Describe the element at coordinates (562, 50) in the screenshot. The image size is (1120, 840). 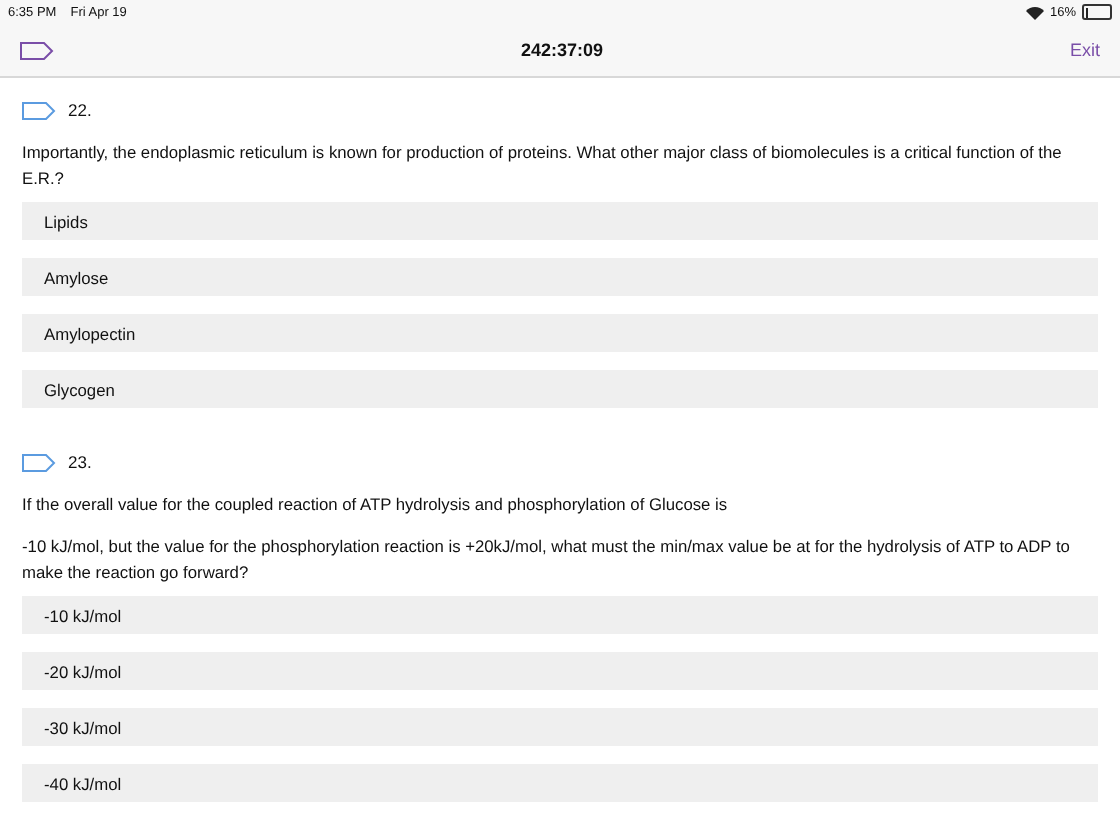
I see `timer: 242:37:09` at that location.